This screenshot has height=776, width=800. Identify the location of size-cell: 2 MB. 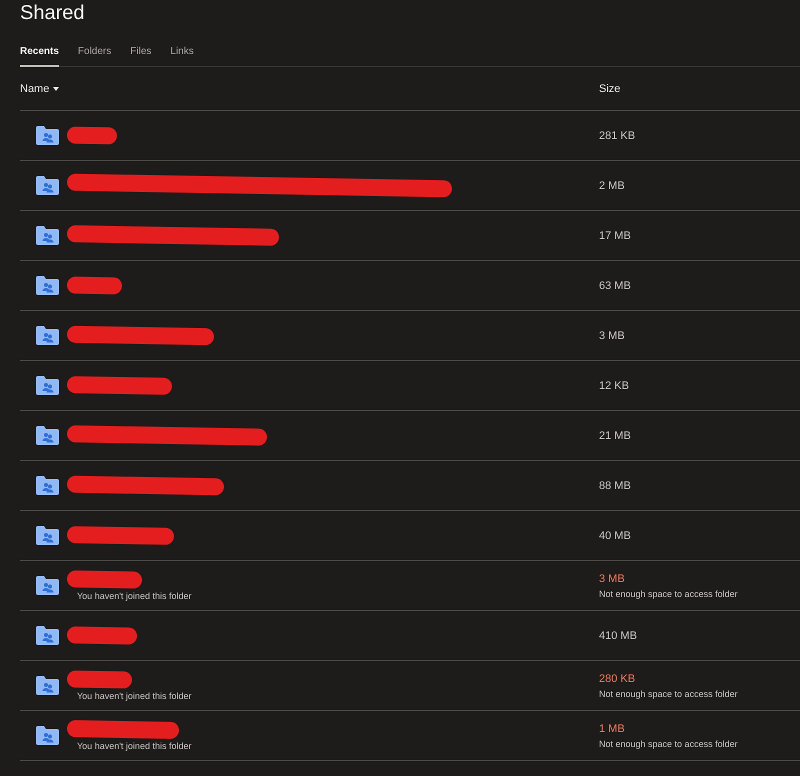
(612, 186).